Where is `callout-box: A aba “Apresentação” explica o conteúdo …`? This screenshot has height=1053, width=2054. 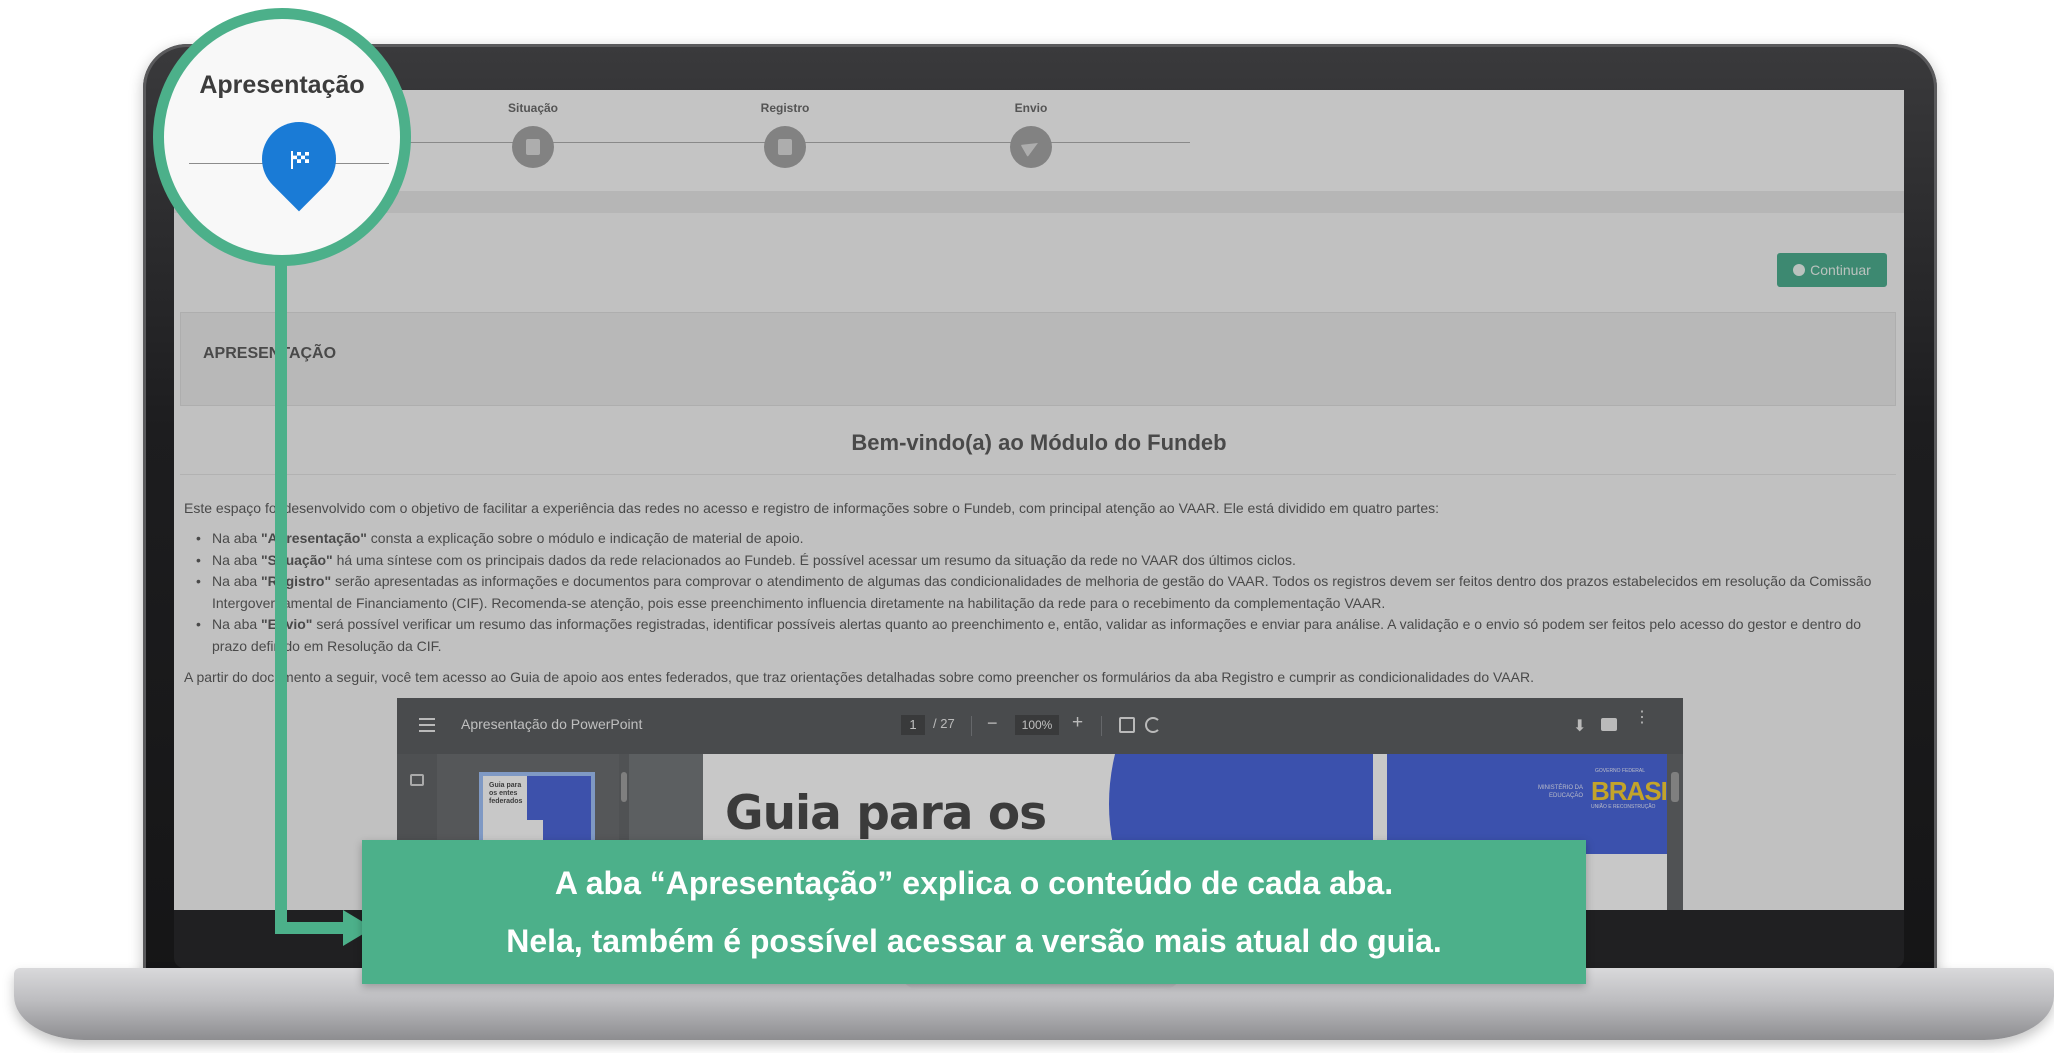 callout-box: A aba “Apresentação” explica o conteúdo … is located at coordinates (974, 912).